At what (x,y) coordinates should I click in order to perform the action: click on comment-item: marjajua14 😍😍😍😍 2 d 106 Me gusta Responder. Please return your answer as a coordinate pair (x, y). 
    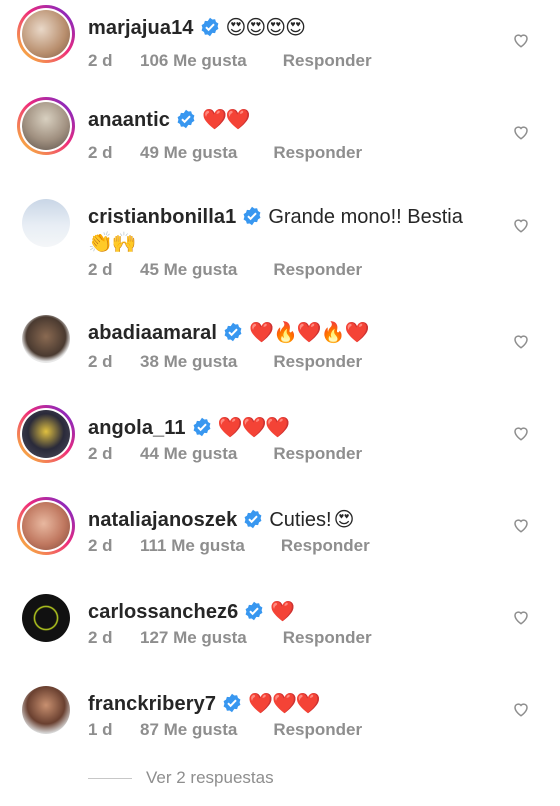
    Looking at the image, I should click on (280, 51).